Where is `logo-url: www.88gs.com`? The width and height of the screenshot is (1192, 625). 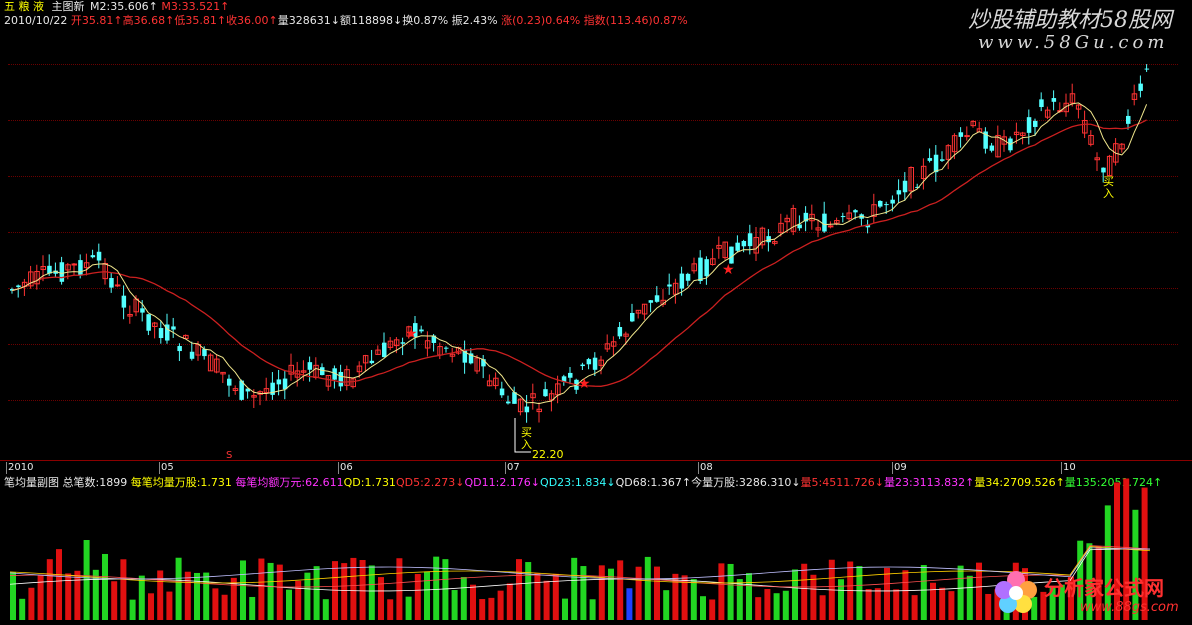
logo-url: www.88gs.com is located at coordinates (1129, 607).